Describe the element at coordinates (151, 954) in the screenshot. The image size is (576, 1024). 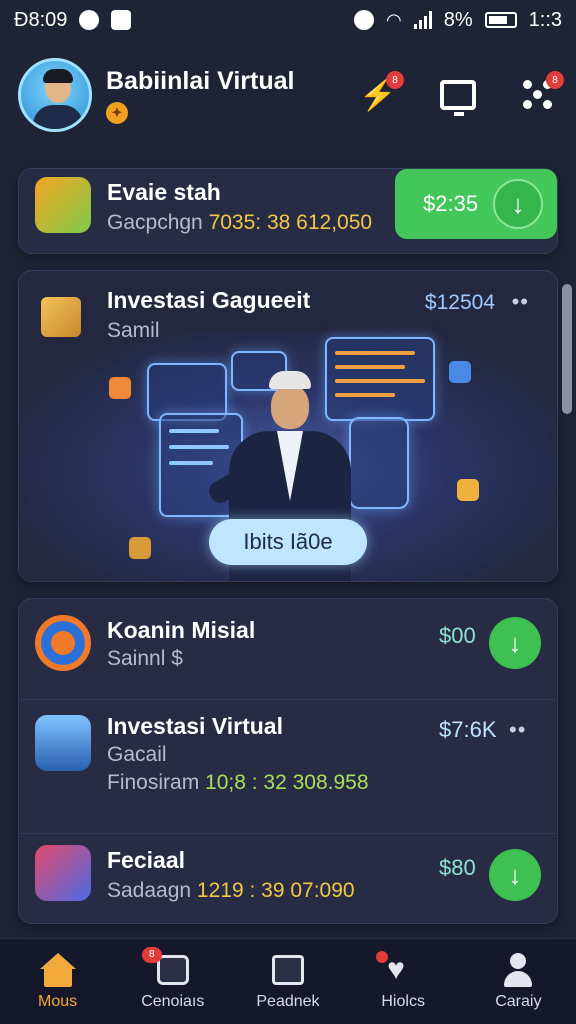
I see `nav-badge: 8` at that location.